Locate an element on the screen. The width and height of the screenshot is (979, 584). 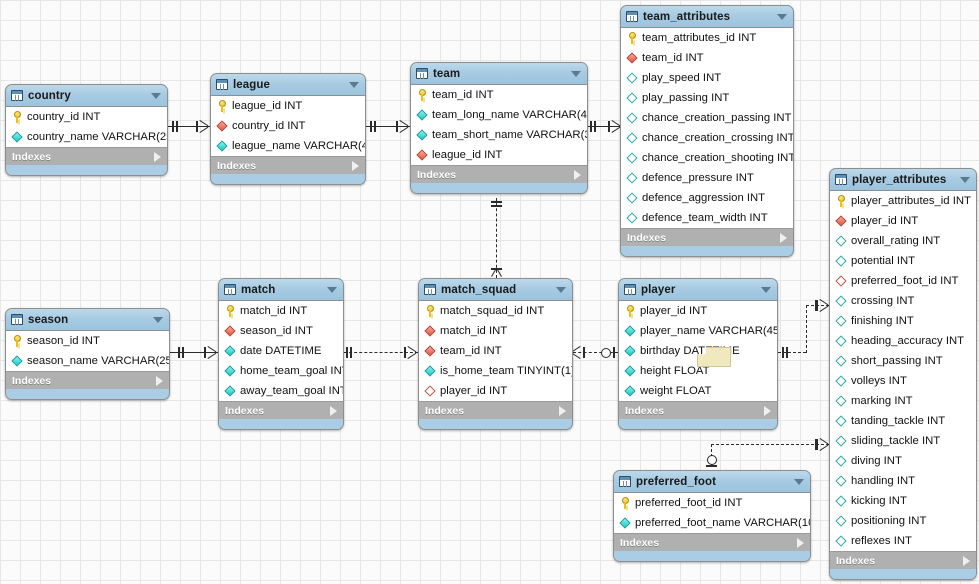
column-row: away_team_goal INT is located at coordinates (281, 391).